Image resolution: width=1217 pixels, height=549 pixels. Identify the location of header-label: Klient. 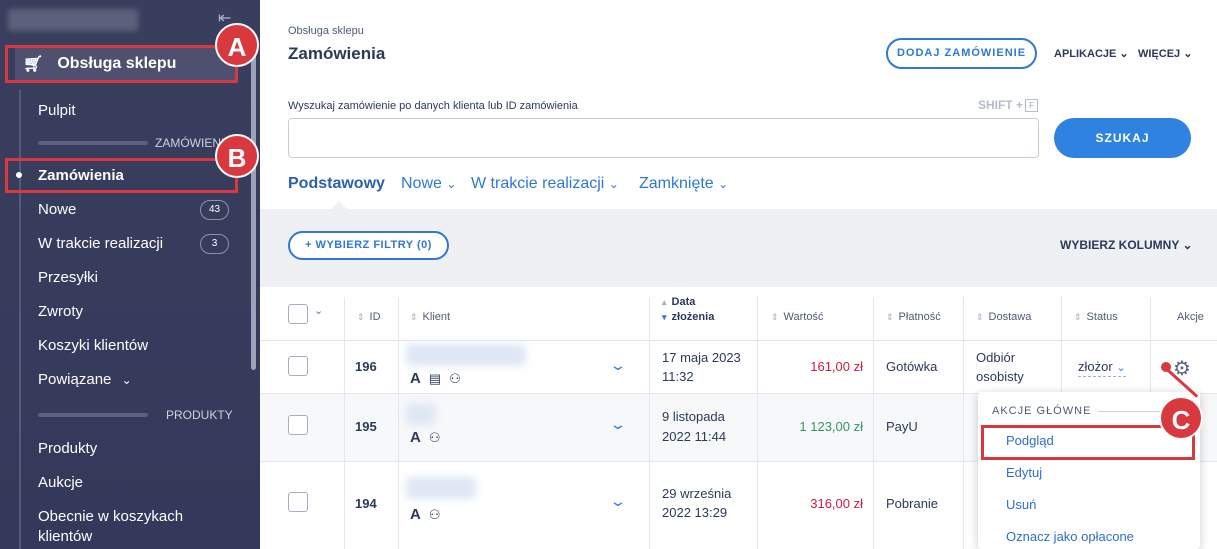
(436, 317).